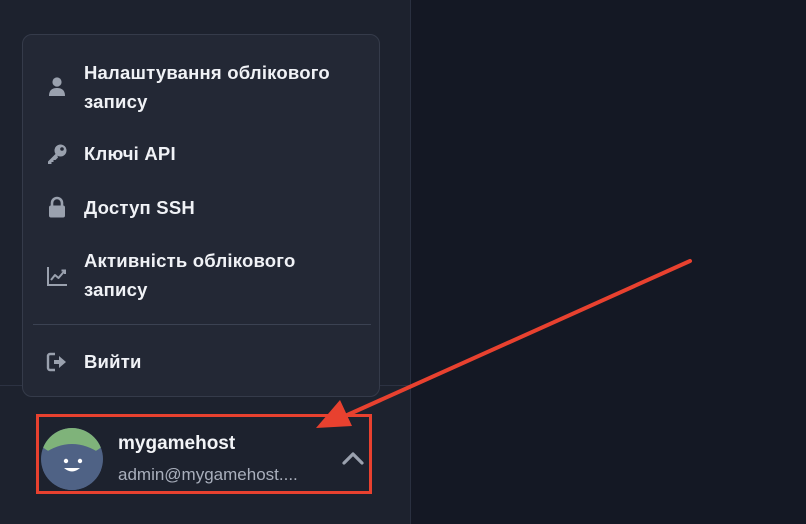 The image size is (806, 524). I want to click on lock-icon, so click(57, 207).